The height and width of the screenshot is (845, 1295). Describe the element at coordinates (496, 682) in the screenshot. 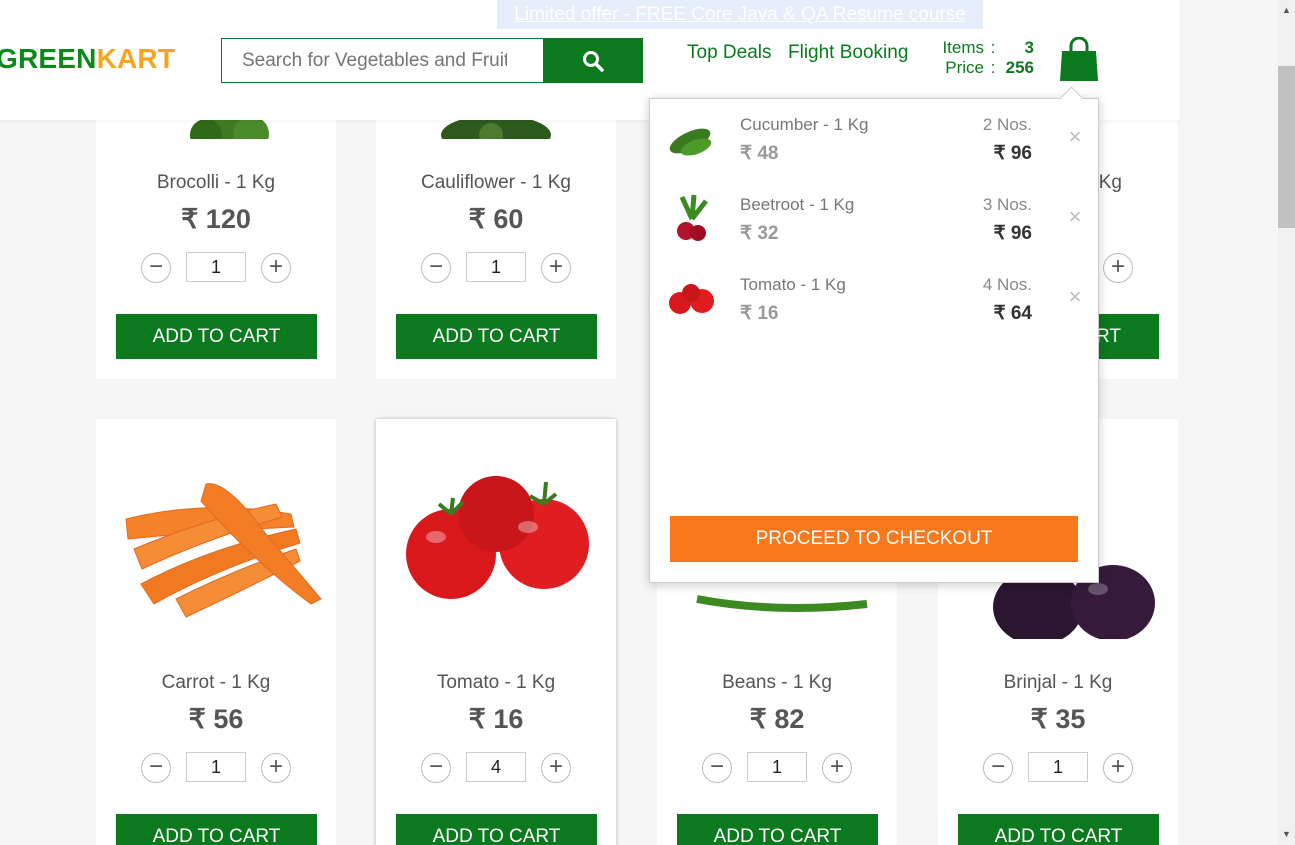

I see `product-name: Tomato - 1 Kg` at that location.